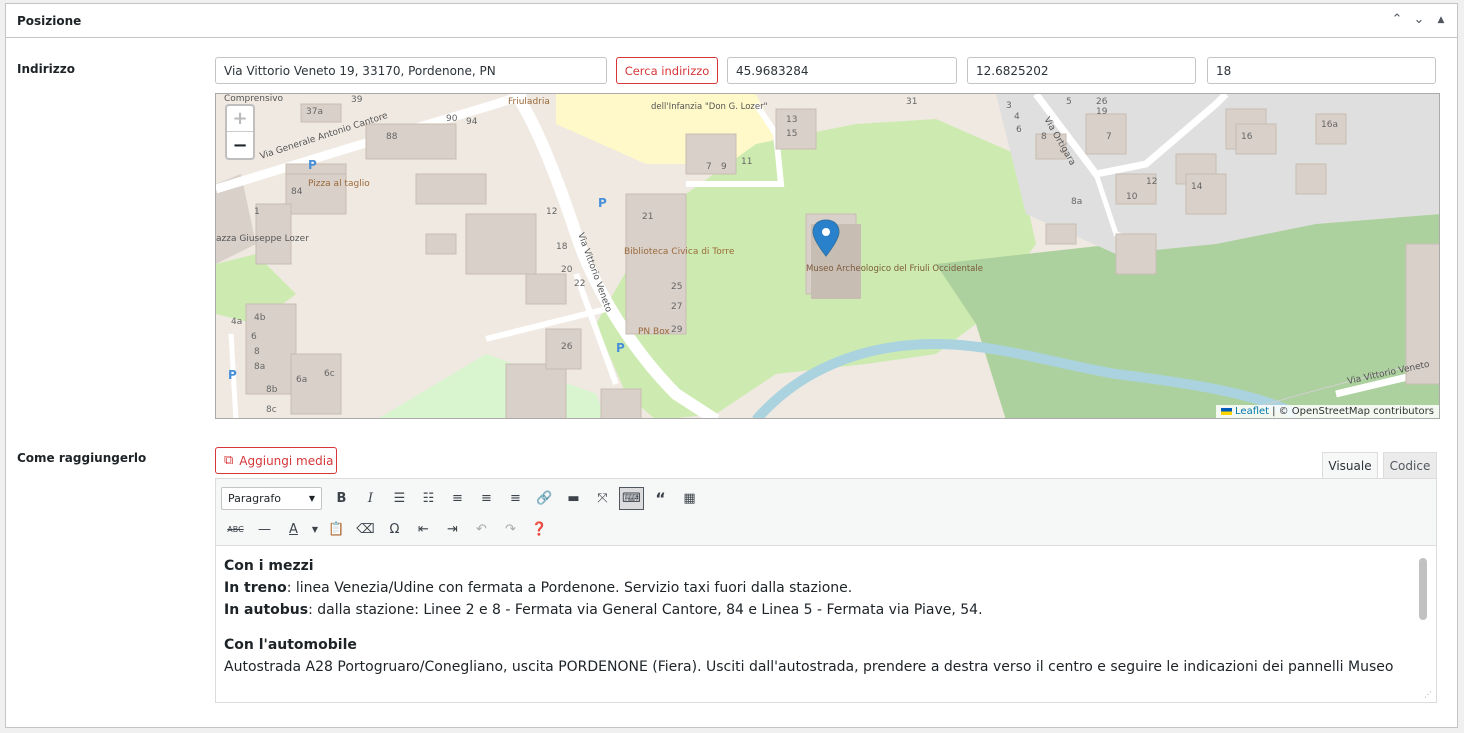 The image size is (1464, 733). Describe the element at coordinates (842, 70) in the screenshot. I see `latitude-input: 45.9683284` at that location.